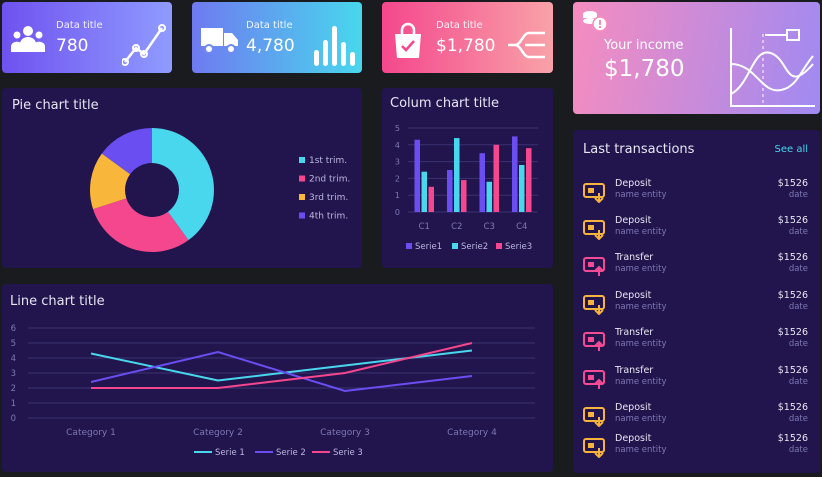 The width and height of the screenshot is (822, 477). Describe the element at coordinates (328, 161) in the screenshot. I see `legend-label: 1st trim.` at that location.